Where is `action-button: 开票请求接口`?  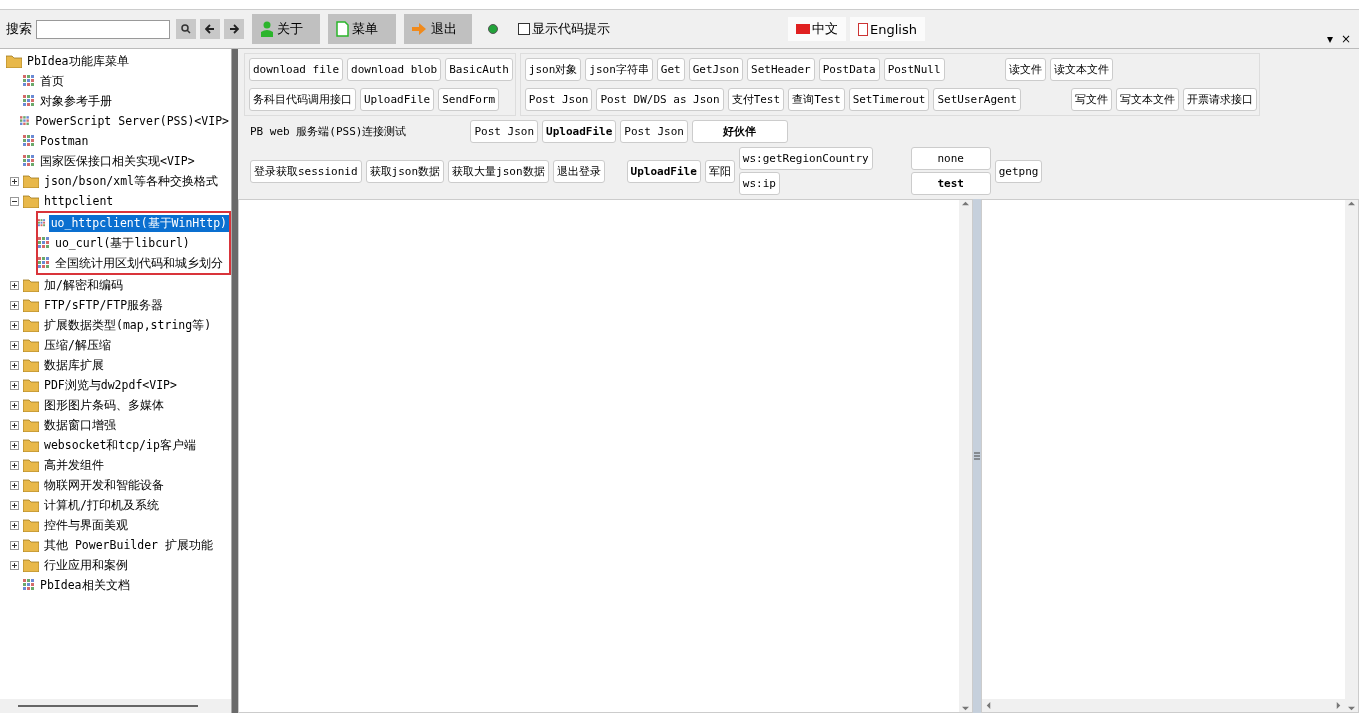
action-button: 开票请求接口 is located at coordinates (1219, 99).